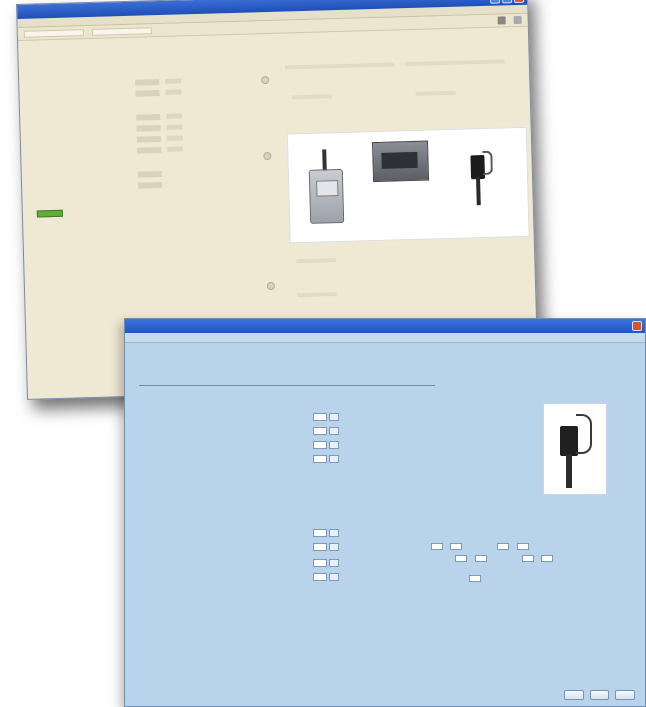  I want to click on sensor-hook-shape, so click(584, 434).